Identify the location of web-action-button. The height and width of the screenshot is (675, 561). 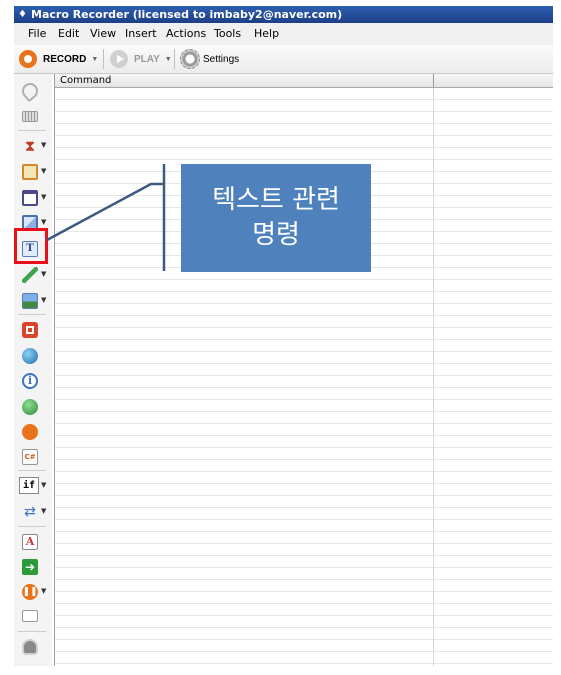
(33, 356).